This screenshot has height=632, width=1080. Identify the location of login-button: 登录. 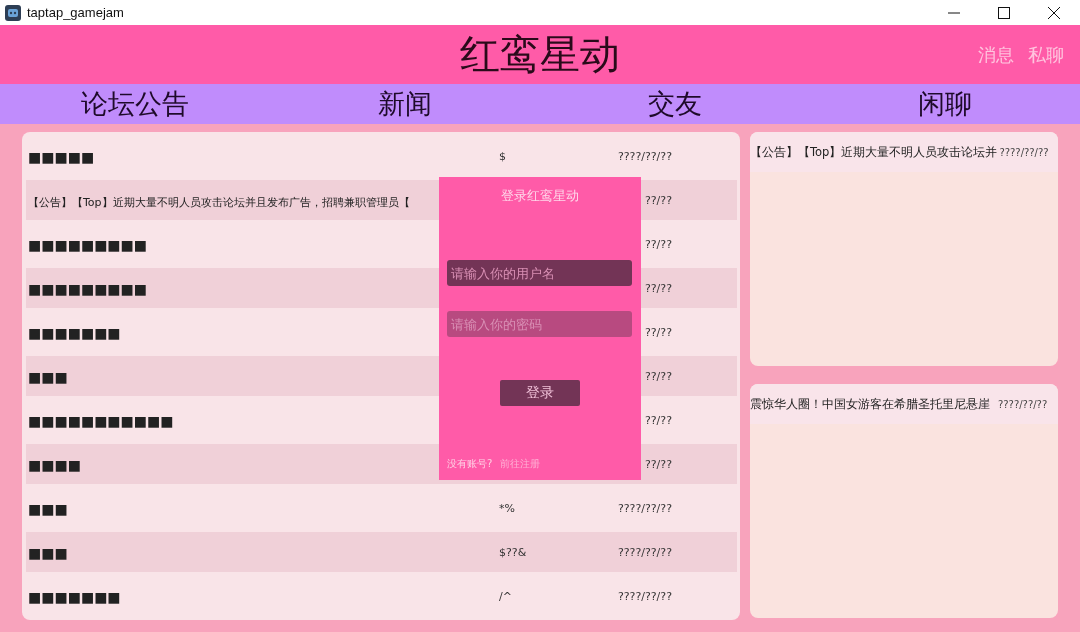
(540, 393).